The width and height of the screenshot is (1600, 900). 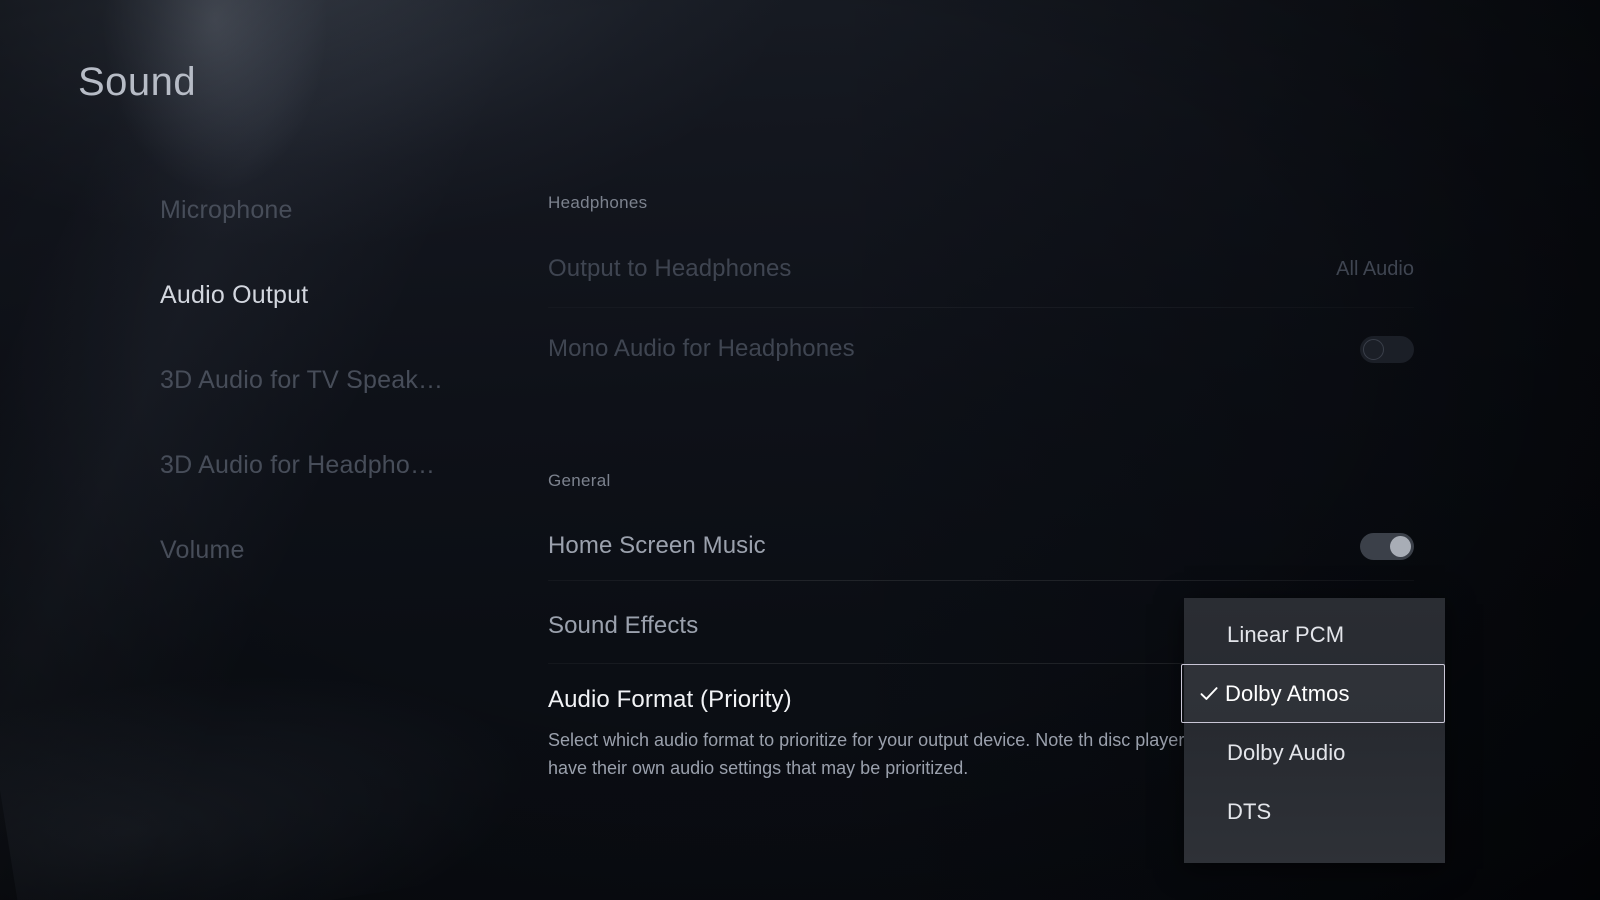 What do you see at coordinates (670, 268) in the screenshot?
I see `setting-label: Output to Headphones` at bounding box center [670, 268].